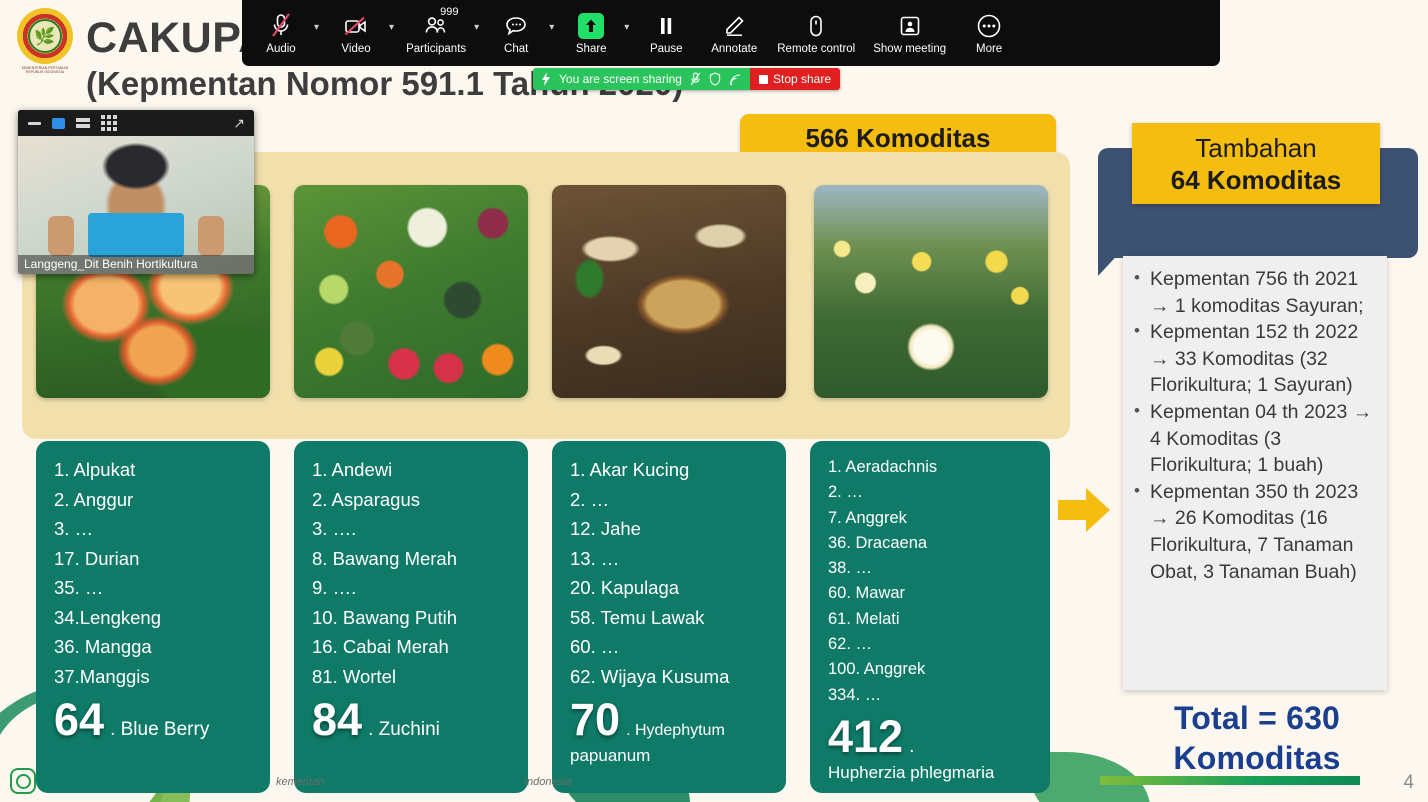  Describe the element at coordinates (334, 528) in the screenshot. I see `list-item: 3. ….` at that location.